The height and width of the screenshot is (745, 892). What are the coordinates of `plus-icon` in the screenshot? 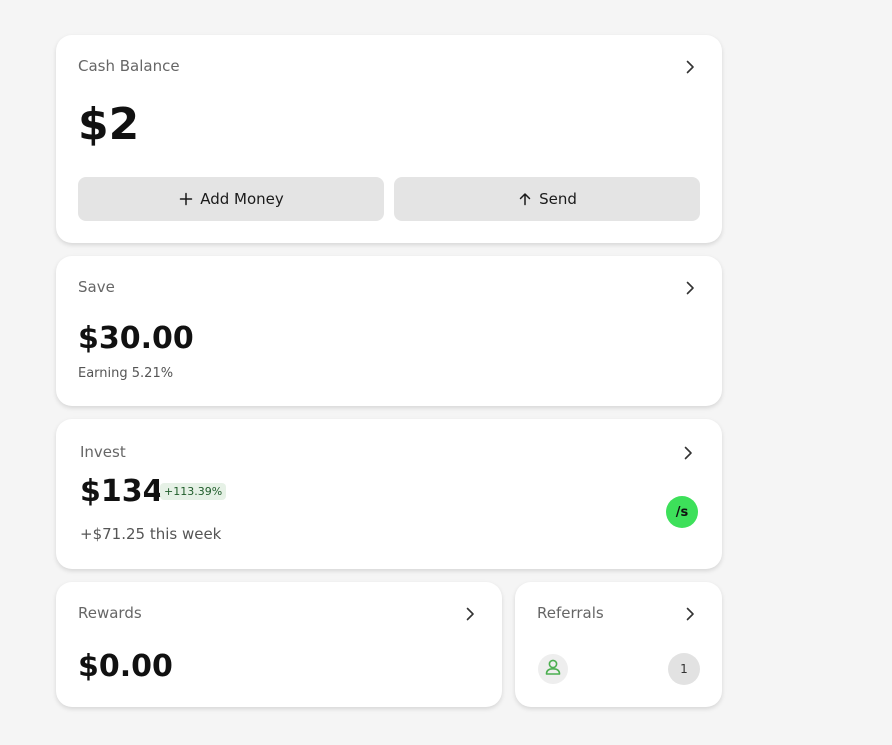 It's located at (186, 199).